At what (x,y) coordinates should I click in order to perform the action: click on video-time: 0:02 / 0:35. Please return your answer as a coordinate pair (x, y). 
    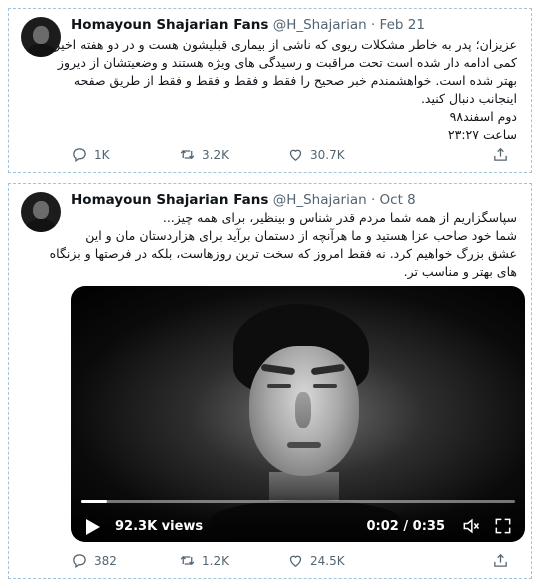
    Looking at the image, I should click on (405, 526).